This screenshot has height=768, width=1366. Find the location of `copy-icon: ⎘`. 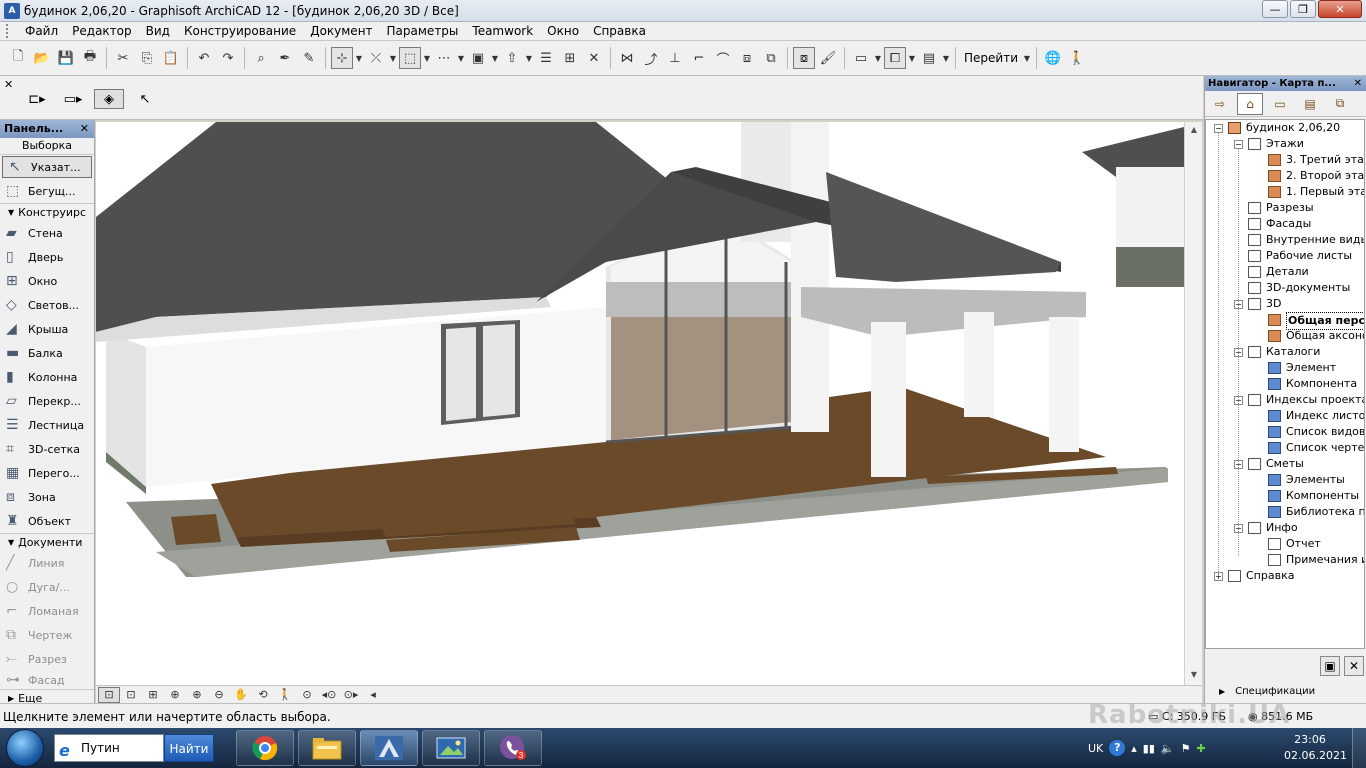

copy-icon: ⎘ is located at coordinates (147, 58).